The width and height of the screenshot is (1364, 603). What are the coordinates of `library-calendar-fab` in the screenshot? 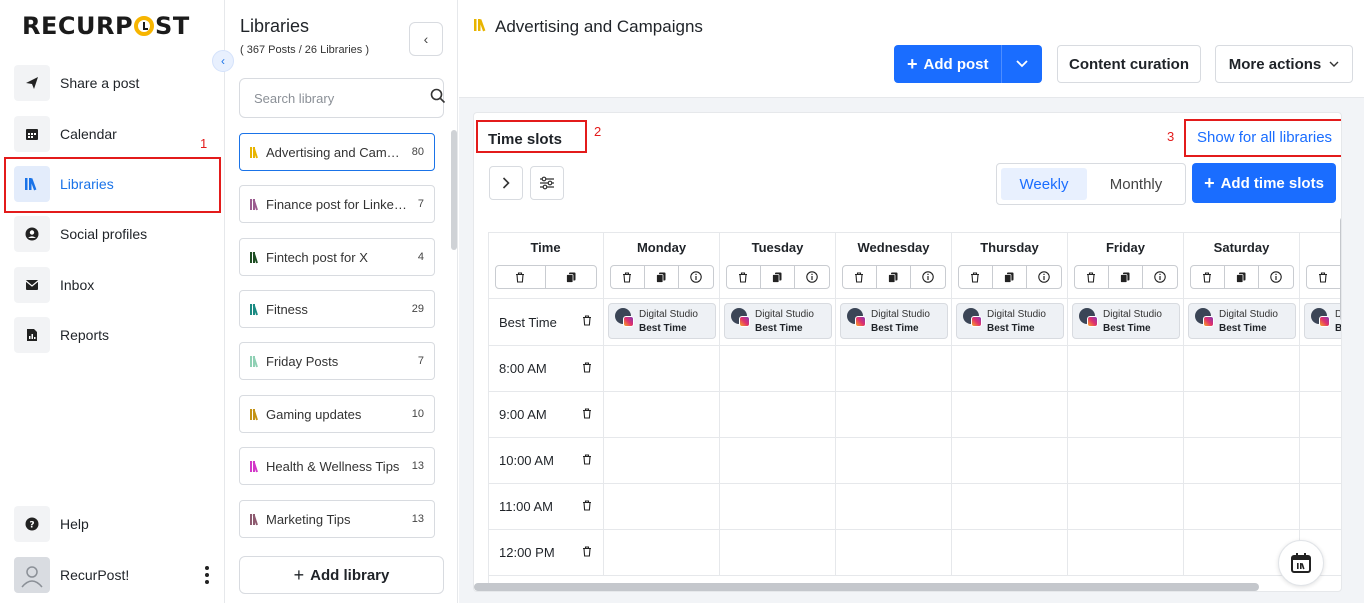 It's located at (1301, 563).